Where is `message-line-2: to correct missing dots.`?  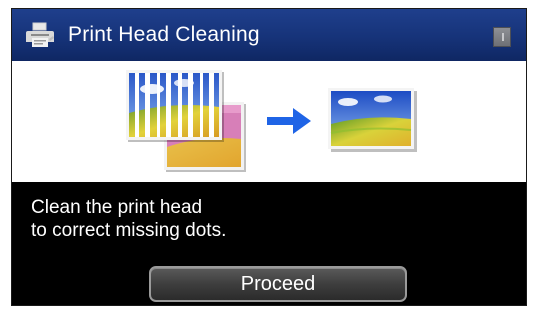
message-line-2: to correct missing dots. is located at coordinates (129, 230).